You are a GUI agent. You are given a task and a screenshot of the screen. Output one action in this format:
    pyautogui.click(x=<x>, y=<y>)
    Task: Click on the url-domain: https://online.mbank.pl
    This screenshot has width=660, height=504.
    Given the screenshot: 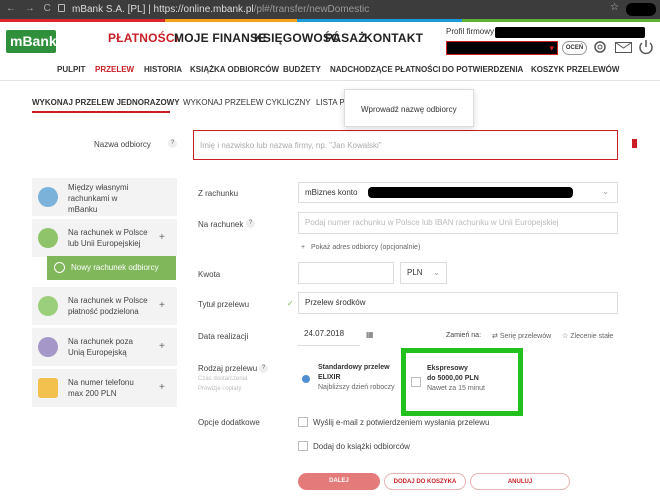 What is the action you would take?
    pyautogui.click(x=203, y=9)
    